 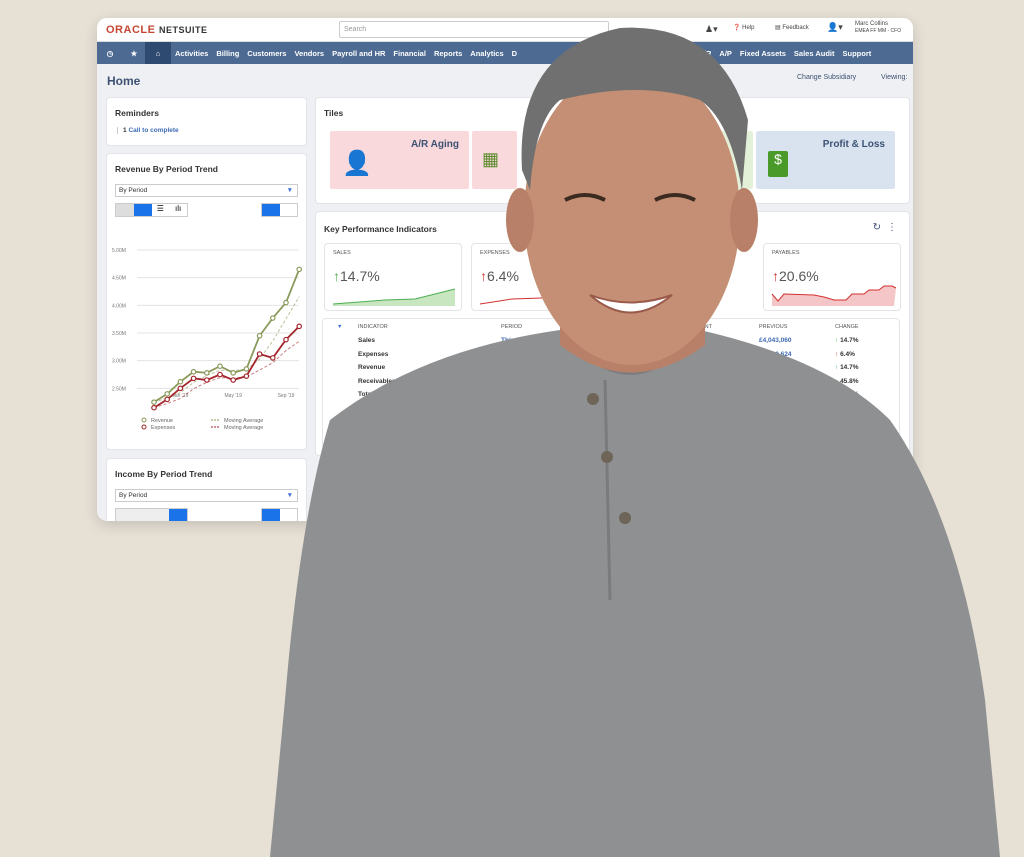 I want to click on button, so click(x=593, y=399).